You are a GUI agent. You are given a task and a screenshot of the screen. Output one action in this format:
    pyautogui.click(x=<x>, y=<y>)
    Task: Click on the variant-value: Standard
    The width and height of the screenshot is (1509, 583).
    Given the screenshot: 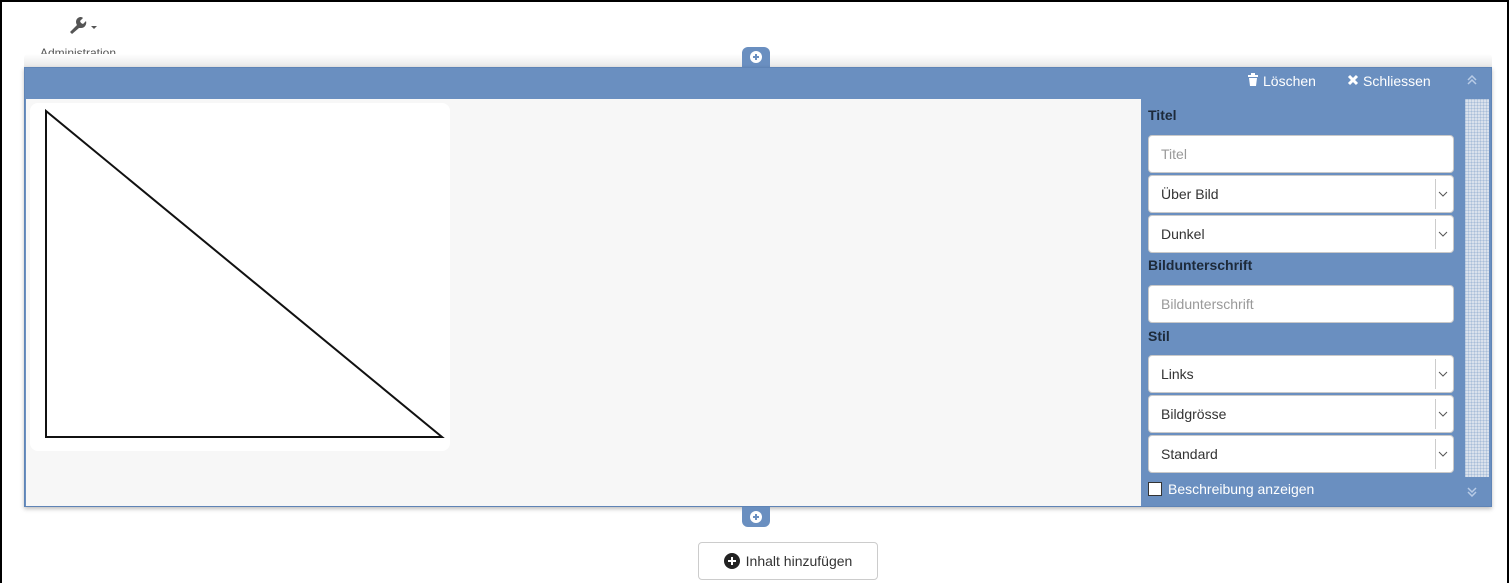 What is the action you would take?
    pyautogui.click(x=1189, y=454)
    